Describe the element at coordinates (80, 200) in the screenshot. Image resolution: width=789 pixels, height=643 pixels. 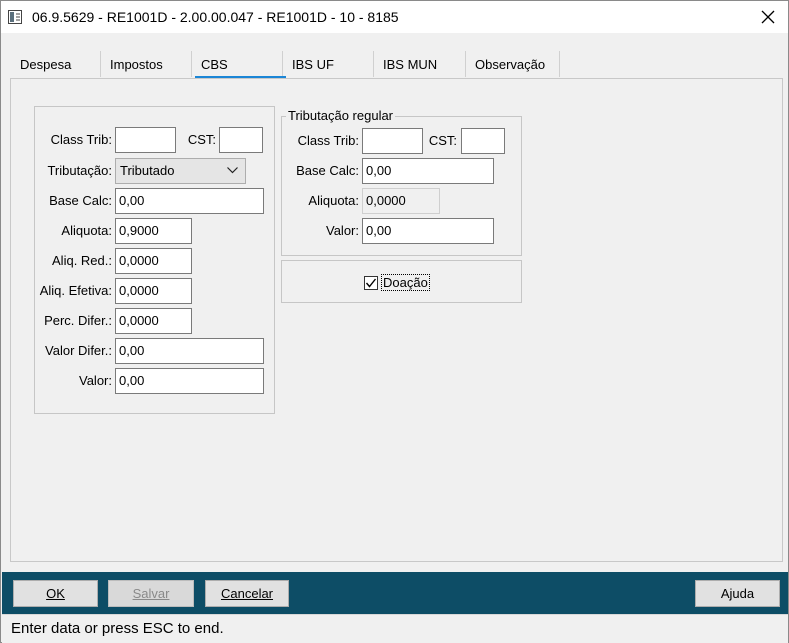
I see `base-calc-label: Base Calc:` at that location.